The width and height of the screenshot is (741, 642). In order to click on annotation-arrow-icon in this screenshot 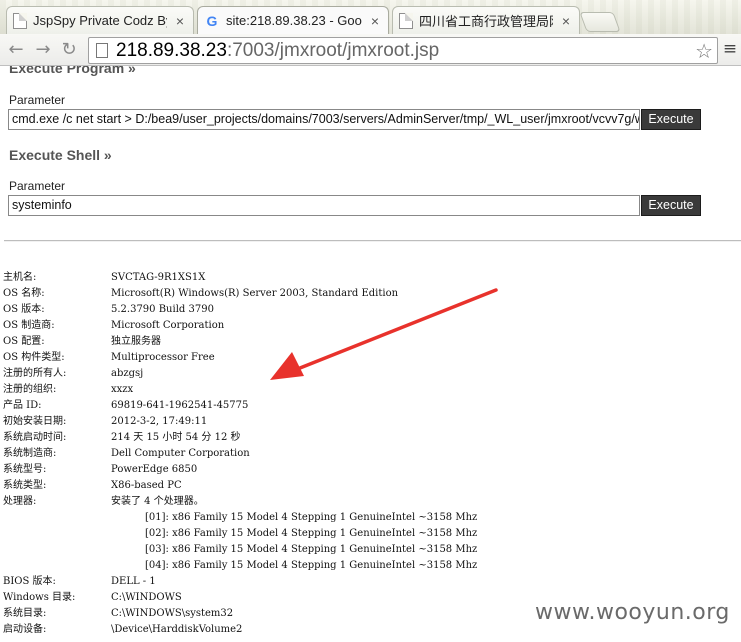, I will do `click(384, 334)`.